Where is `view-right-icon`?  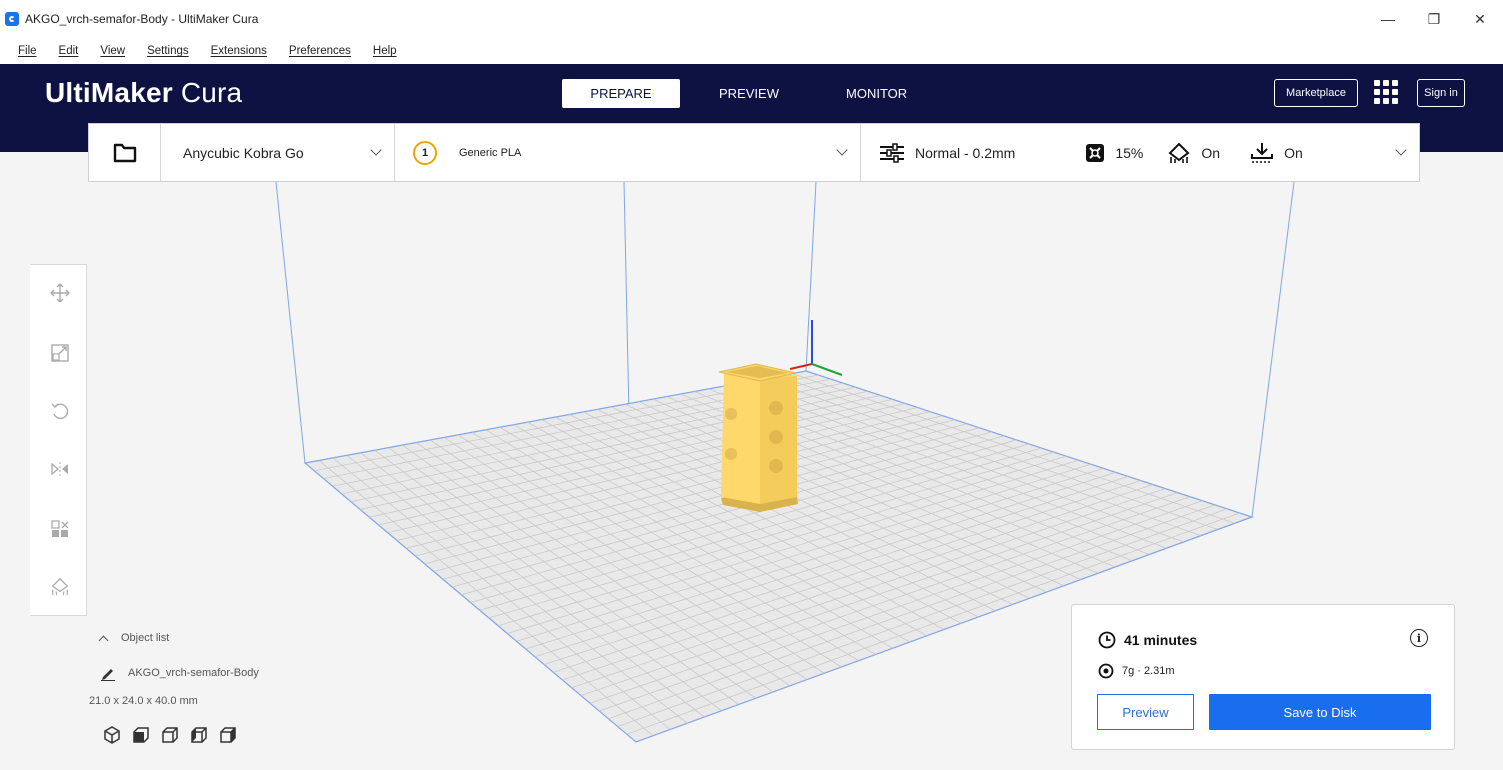
view-right-icon is located at coordinates (228, 735).